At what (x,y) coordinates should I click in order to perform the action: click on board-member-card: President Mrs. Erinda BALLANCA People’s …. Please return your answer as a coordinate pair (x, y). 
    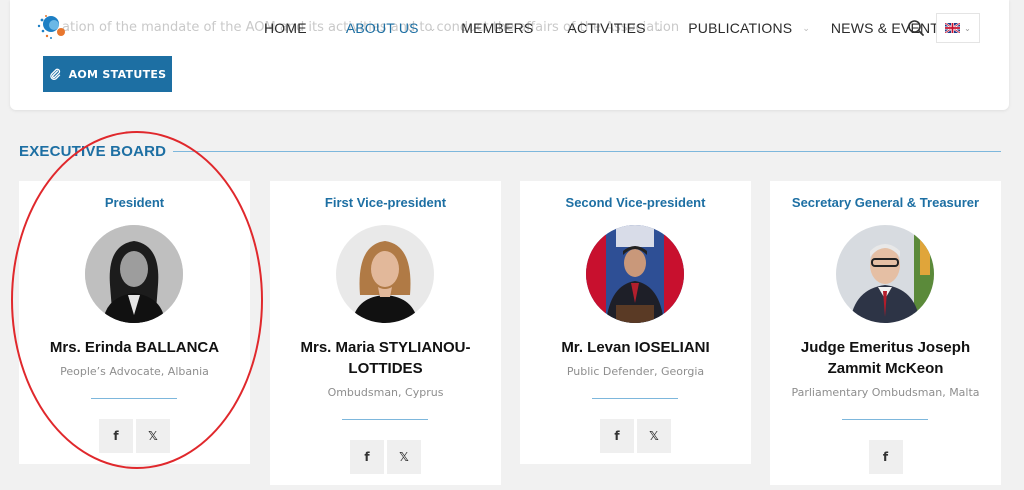
    Looking at the image, I should click on (134, 322).